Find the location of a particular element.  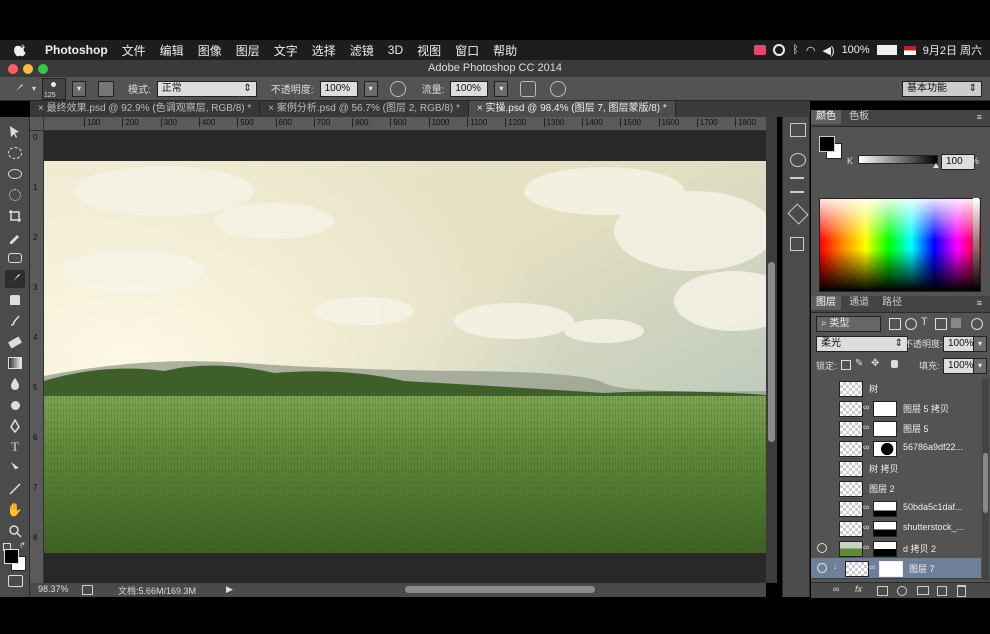

marquee-tool-icon is located at coordinates (15, 153).